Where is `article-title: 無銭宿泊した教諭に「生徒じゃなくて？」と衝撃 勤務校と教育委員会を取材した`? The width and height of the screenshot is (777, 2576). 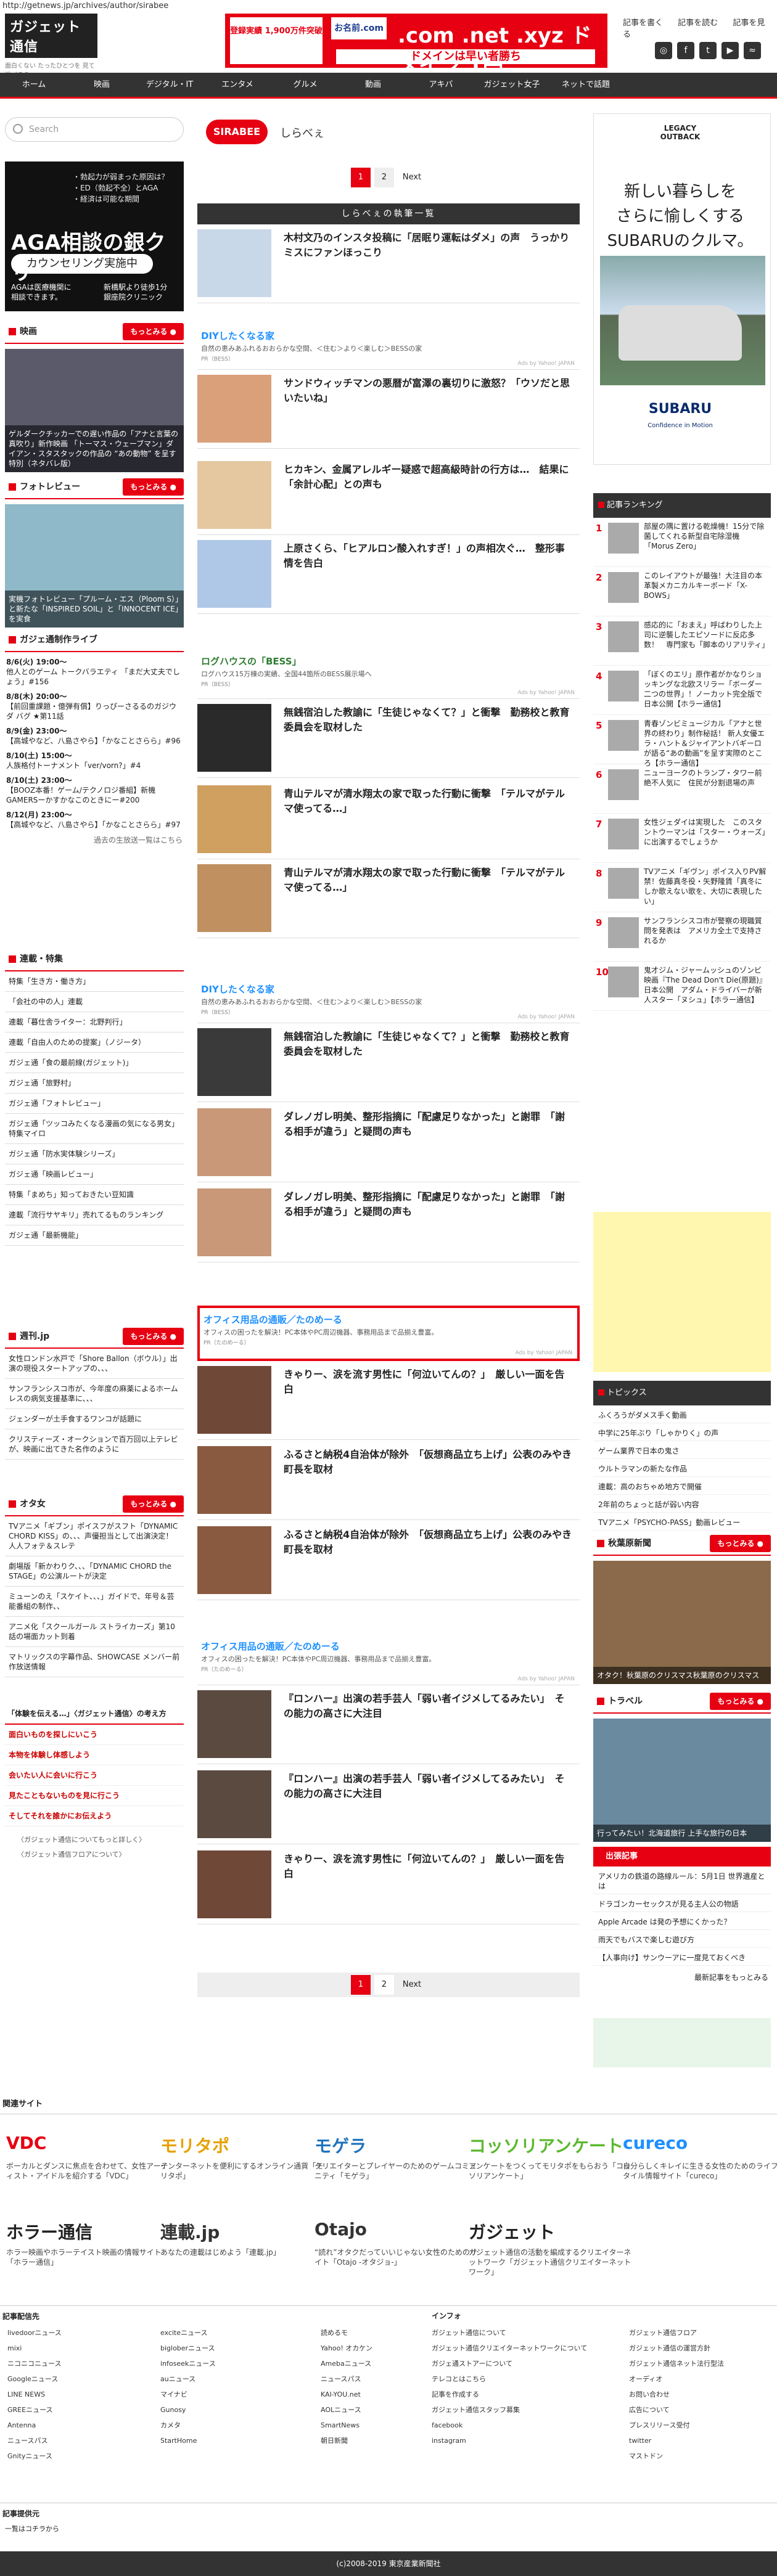
article-title: 無銭宿泊した教諭に「生徒じゃなくて？」と衝撃 勤務校と教育委員会を取材した is located at coordinates (429, 720).